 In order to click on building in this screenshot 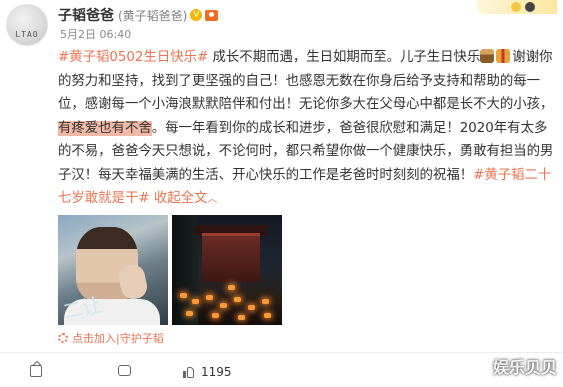, I will do `click(231, 257)`.